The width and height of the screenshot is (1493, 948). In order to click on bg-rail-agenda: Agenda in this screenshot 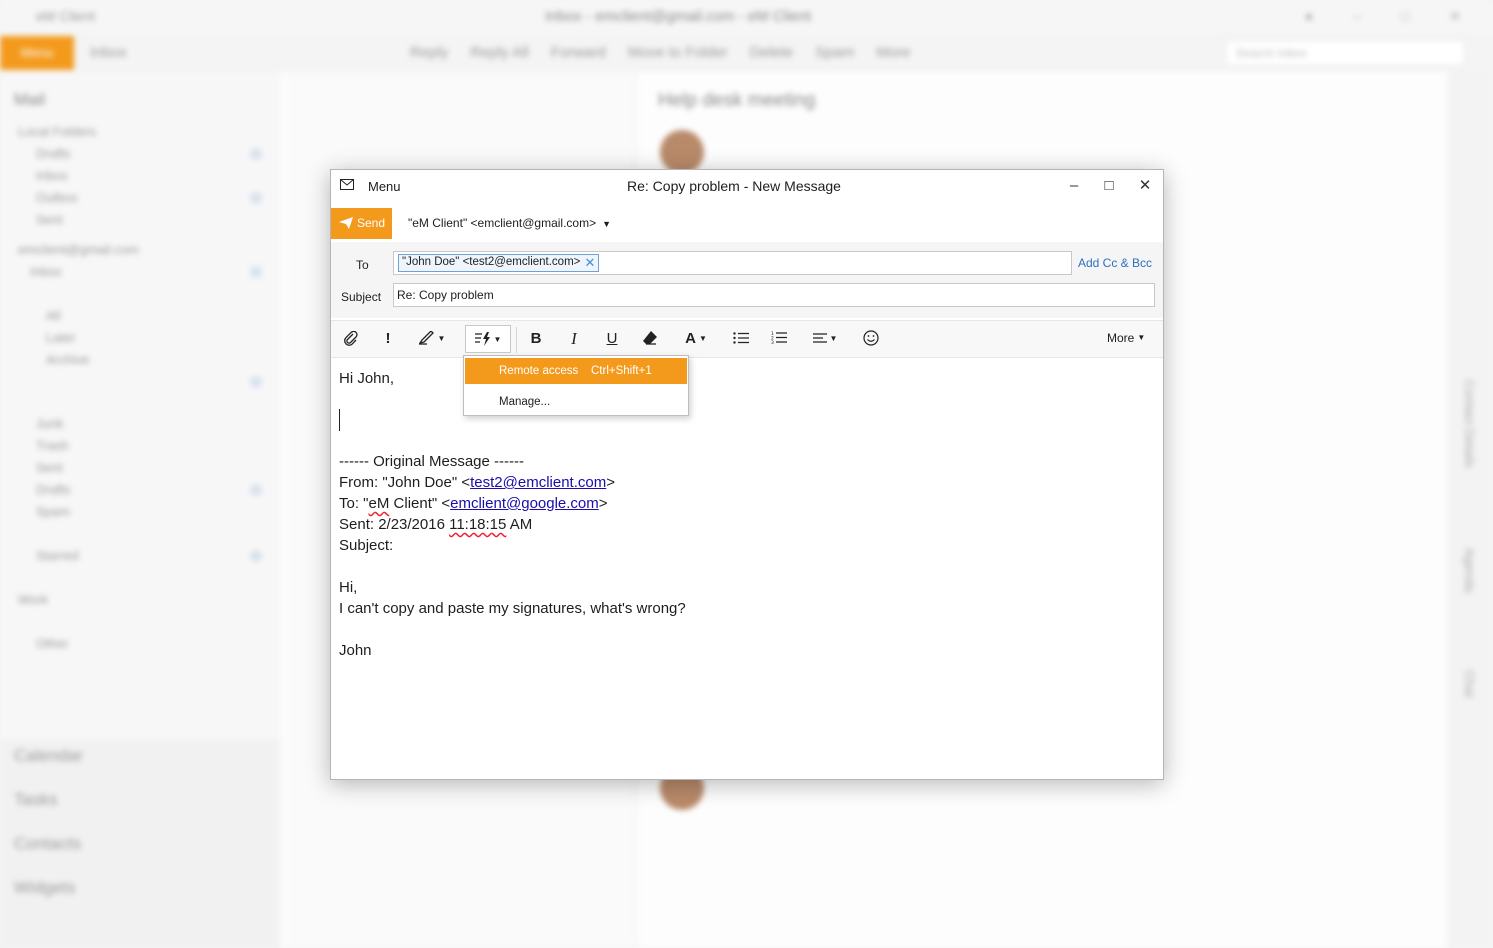, I will do `click(1469, 570)`.